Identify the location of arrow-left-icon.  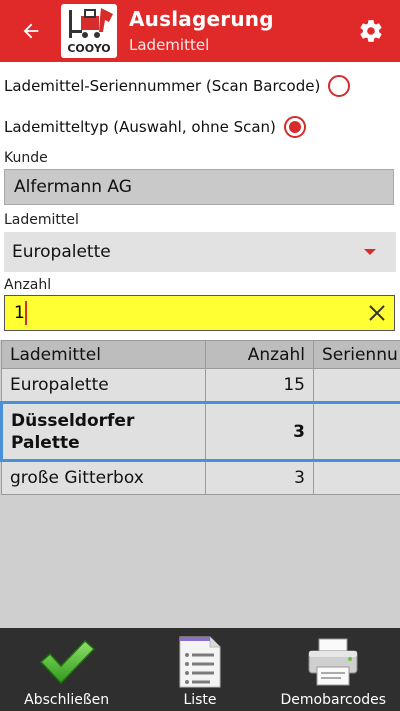
(31, 31).